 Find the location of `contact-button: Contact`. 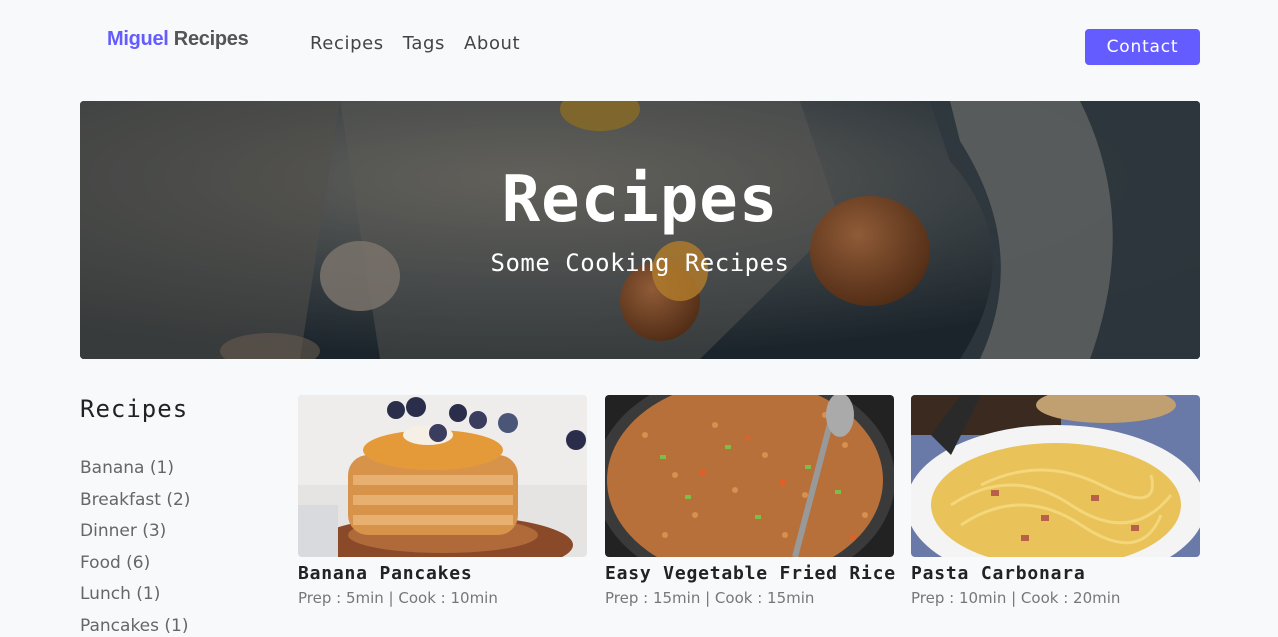

contact-button: Contact is located at coordinates (1142, 47).